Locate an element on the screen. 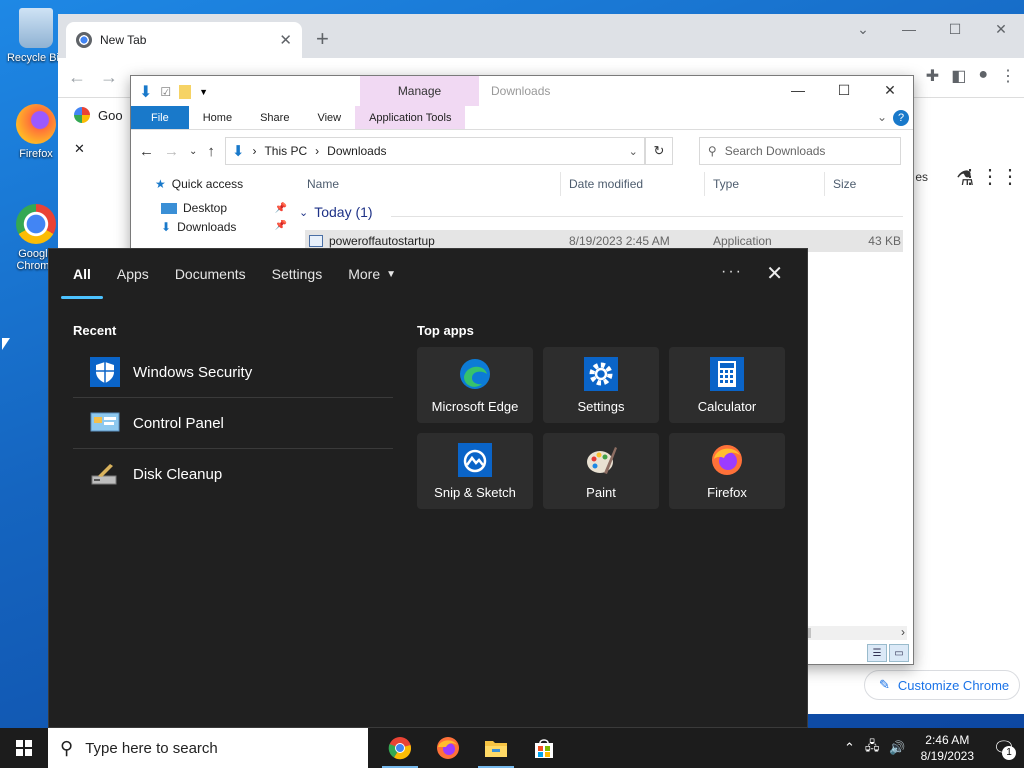  explorer-title-bar: ⬇ ☑ ▼ Manage Downloads — ☐ ✕ is located at coordinates (522, 91).